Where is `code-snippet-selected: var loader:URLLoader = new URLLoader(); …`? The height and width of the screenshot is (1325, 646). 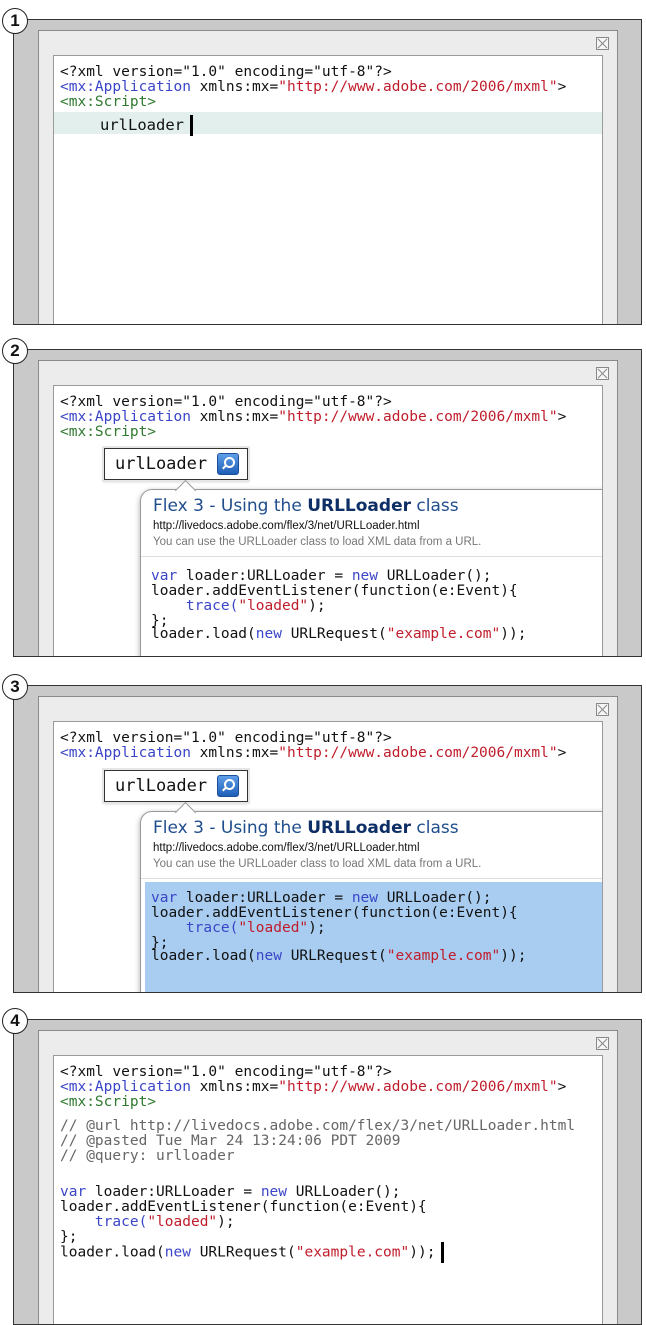
code-snippet-selected: var loader:URLLoader = new URLLoader(); … is located at coordinates (373, 937).